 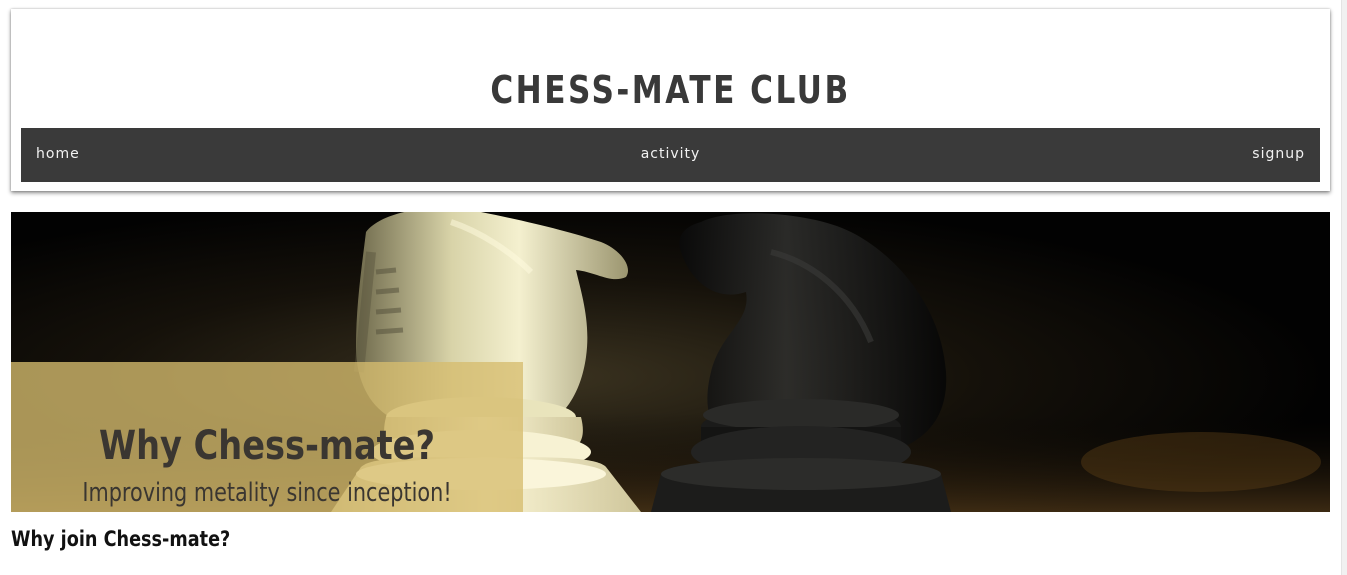 What do you see at coordinates (1344, 287) in the screenshot?
I see `page-scrollbar` at bounding box center [1344, 287].